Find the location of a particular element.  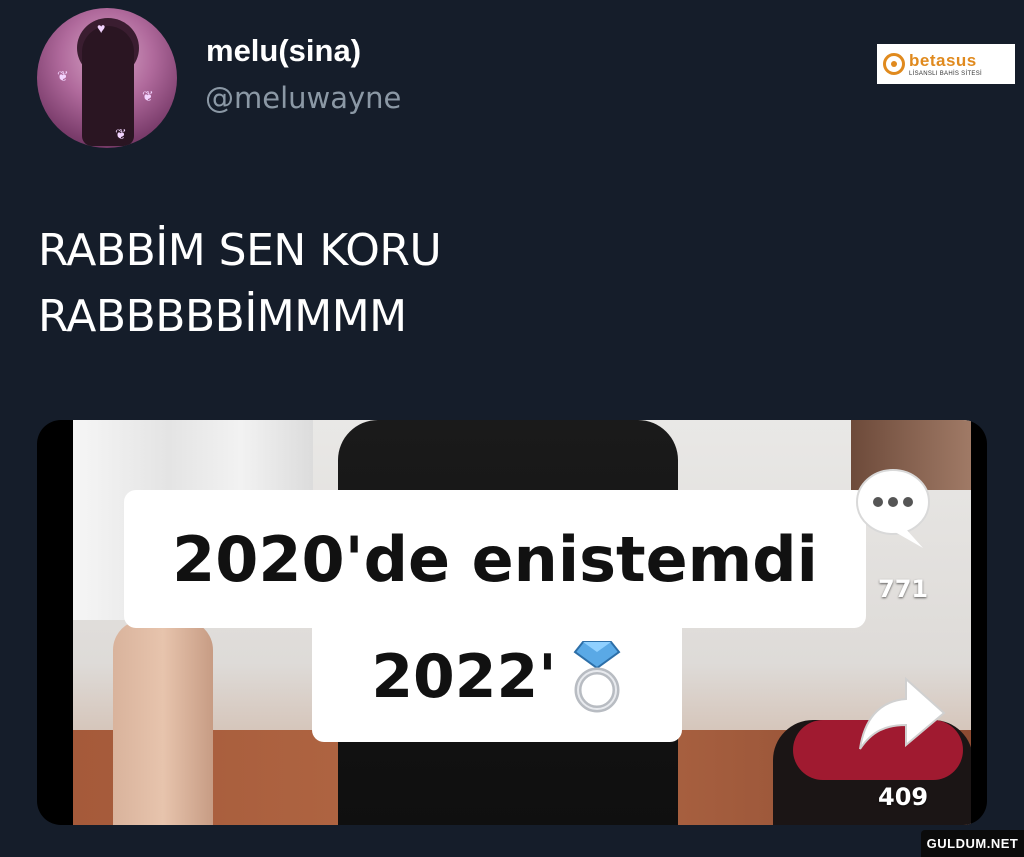

brand-tagline: LİSANSLI BAHİS SİTESİ is located at coordinates (945, 73).